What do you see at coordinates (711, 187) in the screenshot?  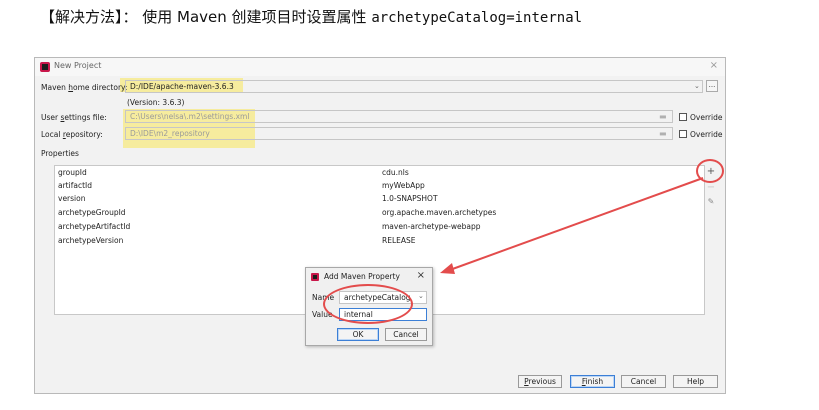 I see `remove-property-icon: −` at bounding box center [711, 187].